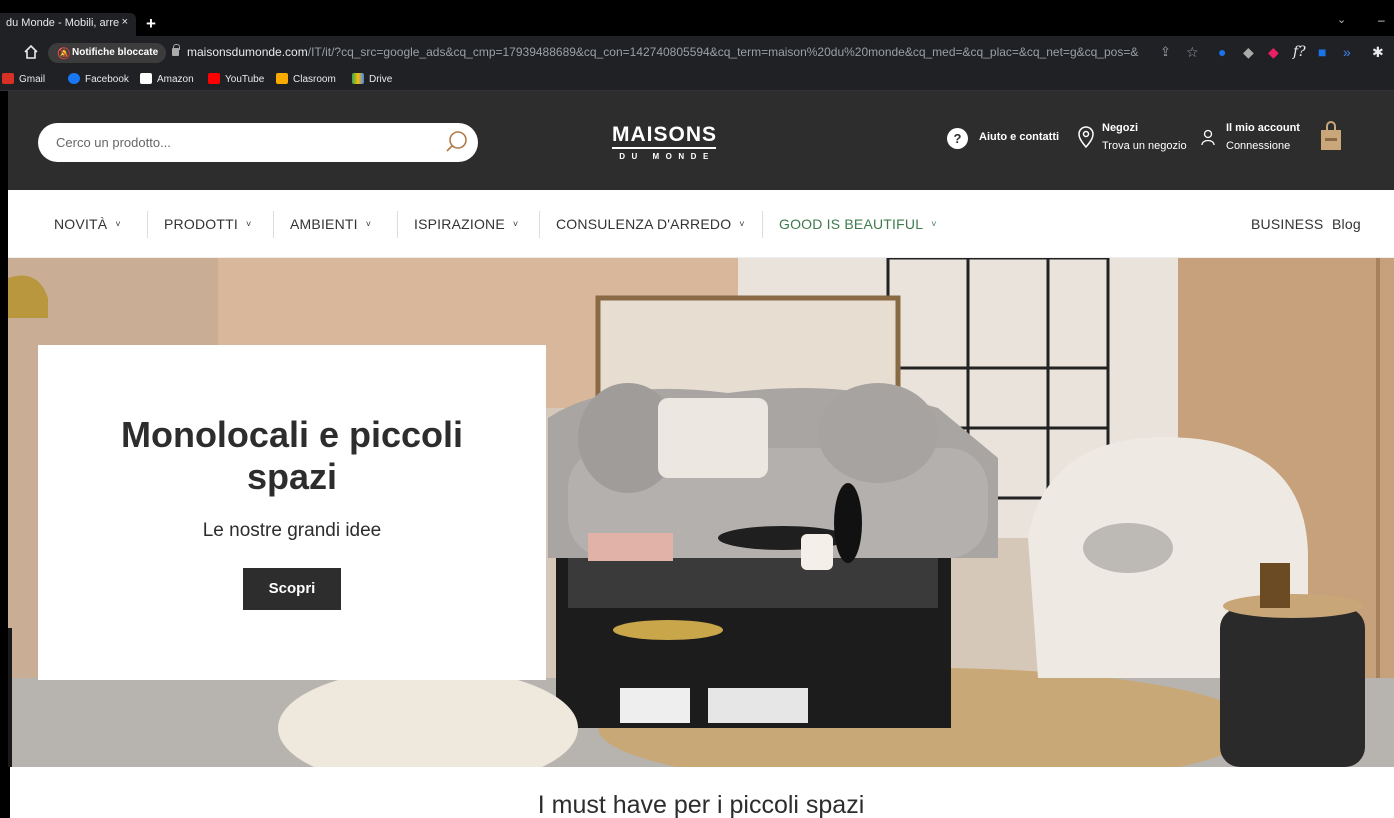 This screenshot has width=1394, height=818. What do you see at coordinates (667, 156) in the screenshot?
I see `logo-bottom-text: DU MONDE` at bounding box center [667, 156].